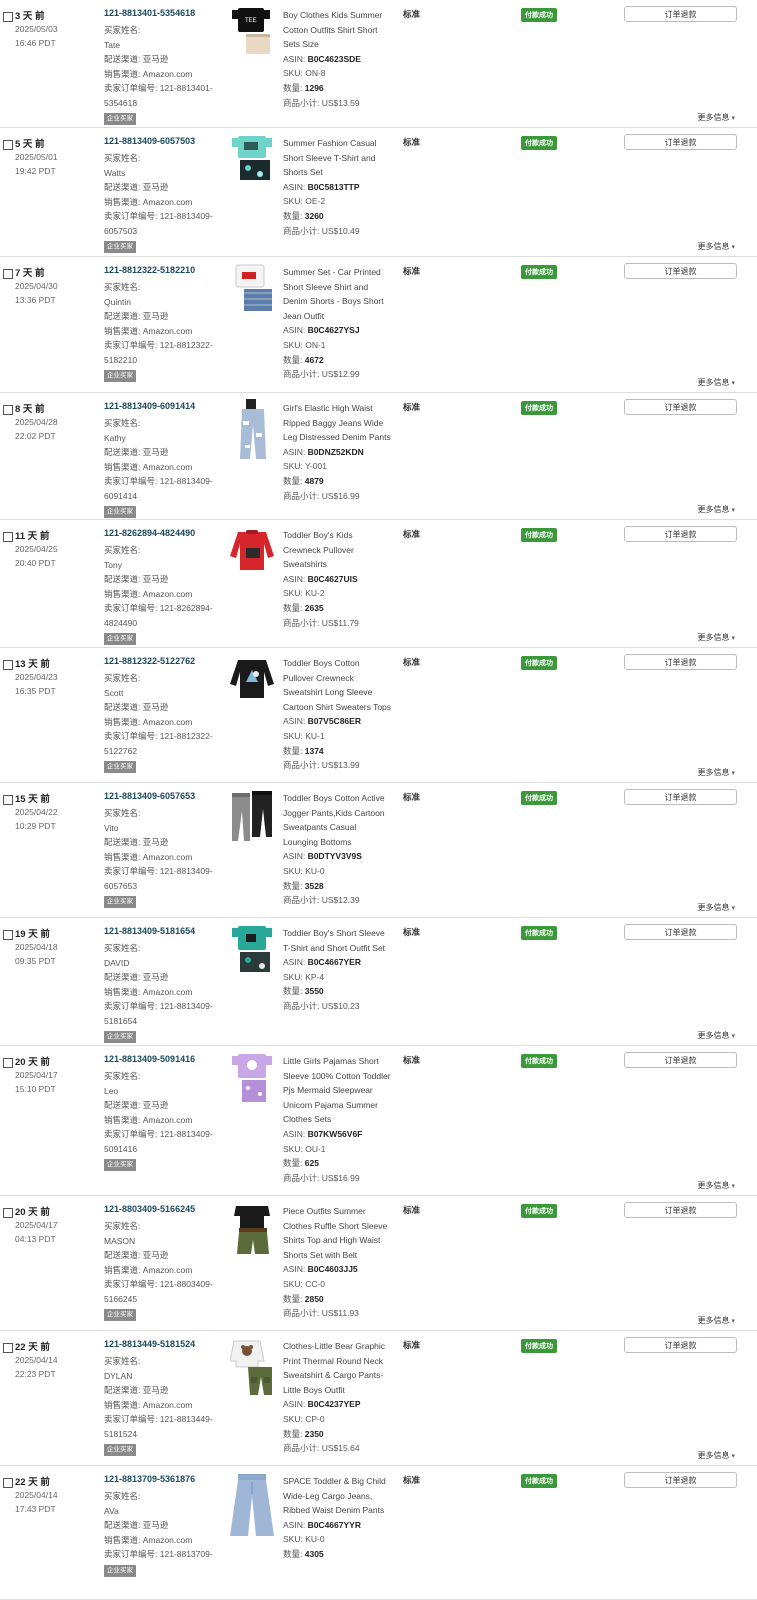 The width and height of the screenshot is (757, 1600). I want to click on product-title-line: Sweatpants Casual, so click(342, 827).